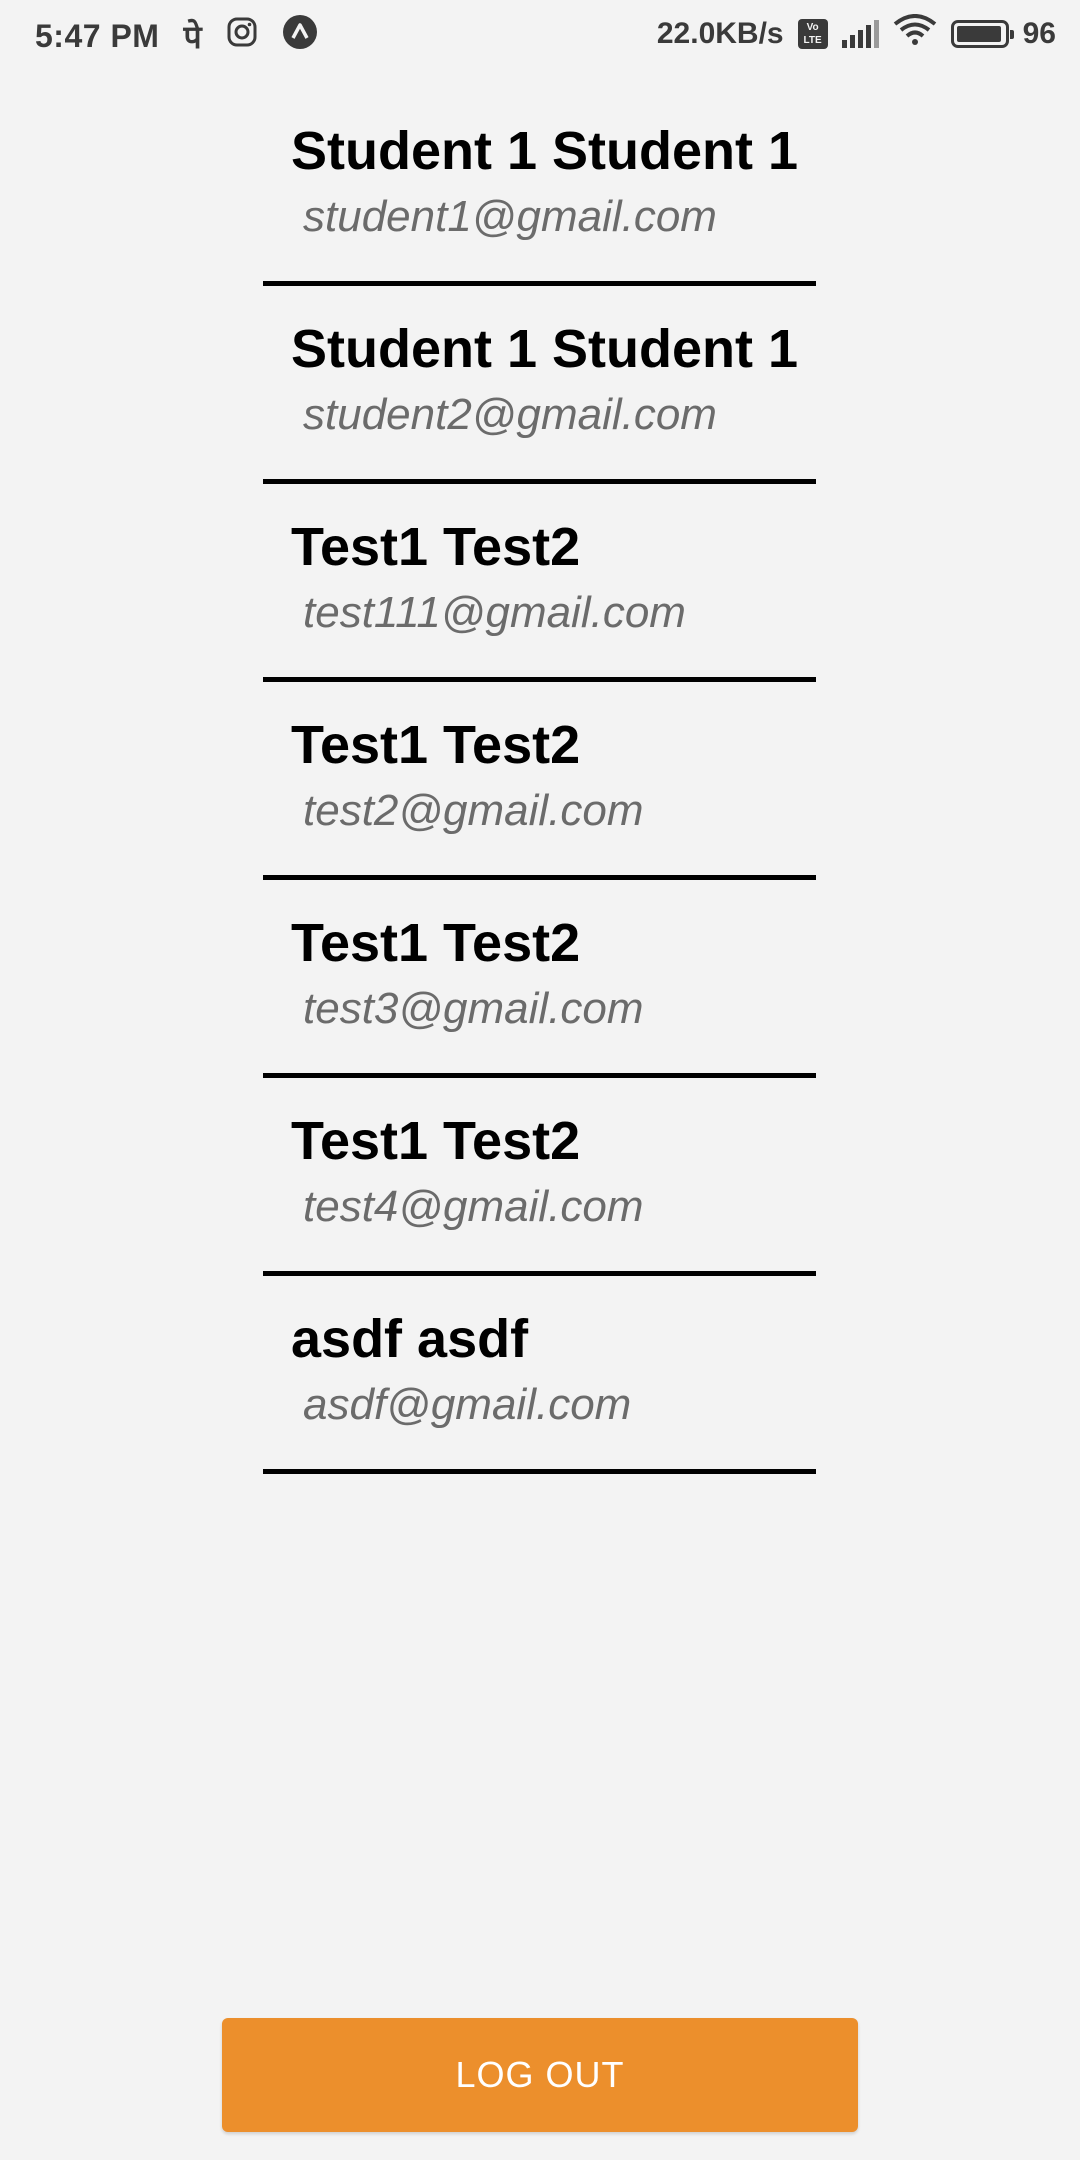 This screenshot has width=1080, height=2160. What do you see at coordinates (97, 35) in the screenshot?
I see `clock: 5:47 PM` at bounding box center [97, 35].